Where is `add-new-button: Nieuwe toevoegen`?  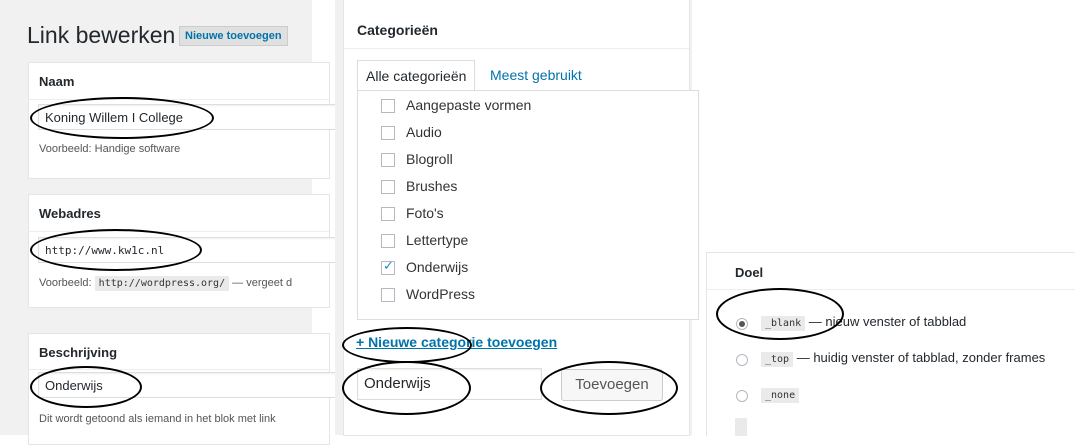 add-new-button: Nieuwe toevoegen is located at coordinates (233, 36).